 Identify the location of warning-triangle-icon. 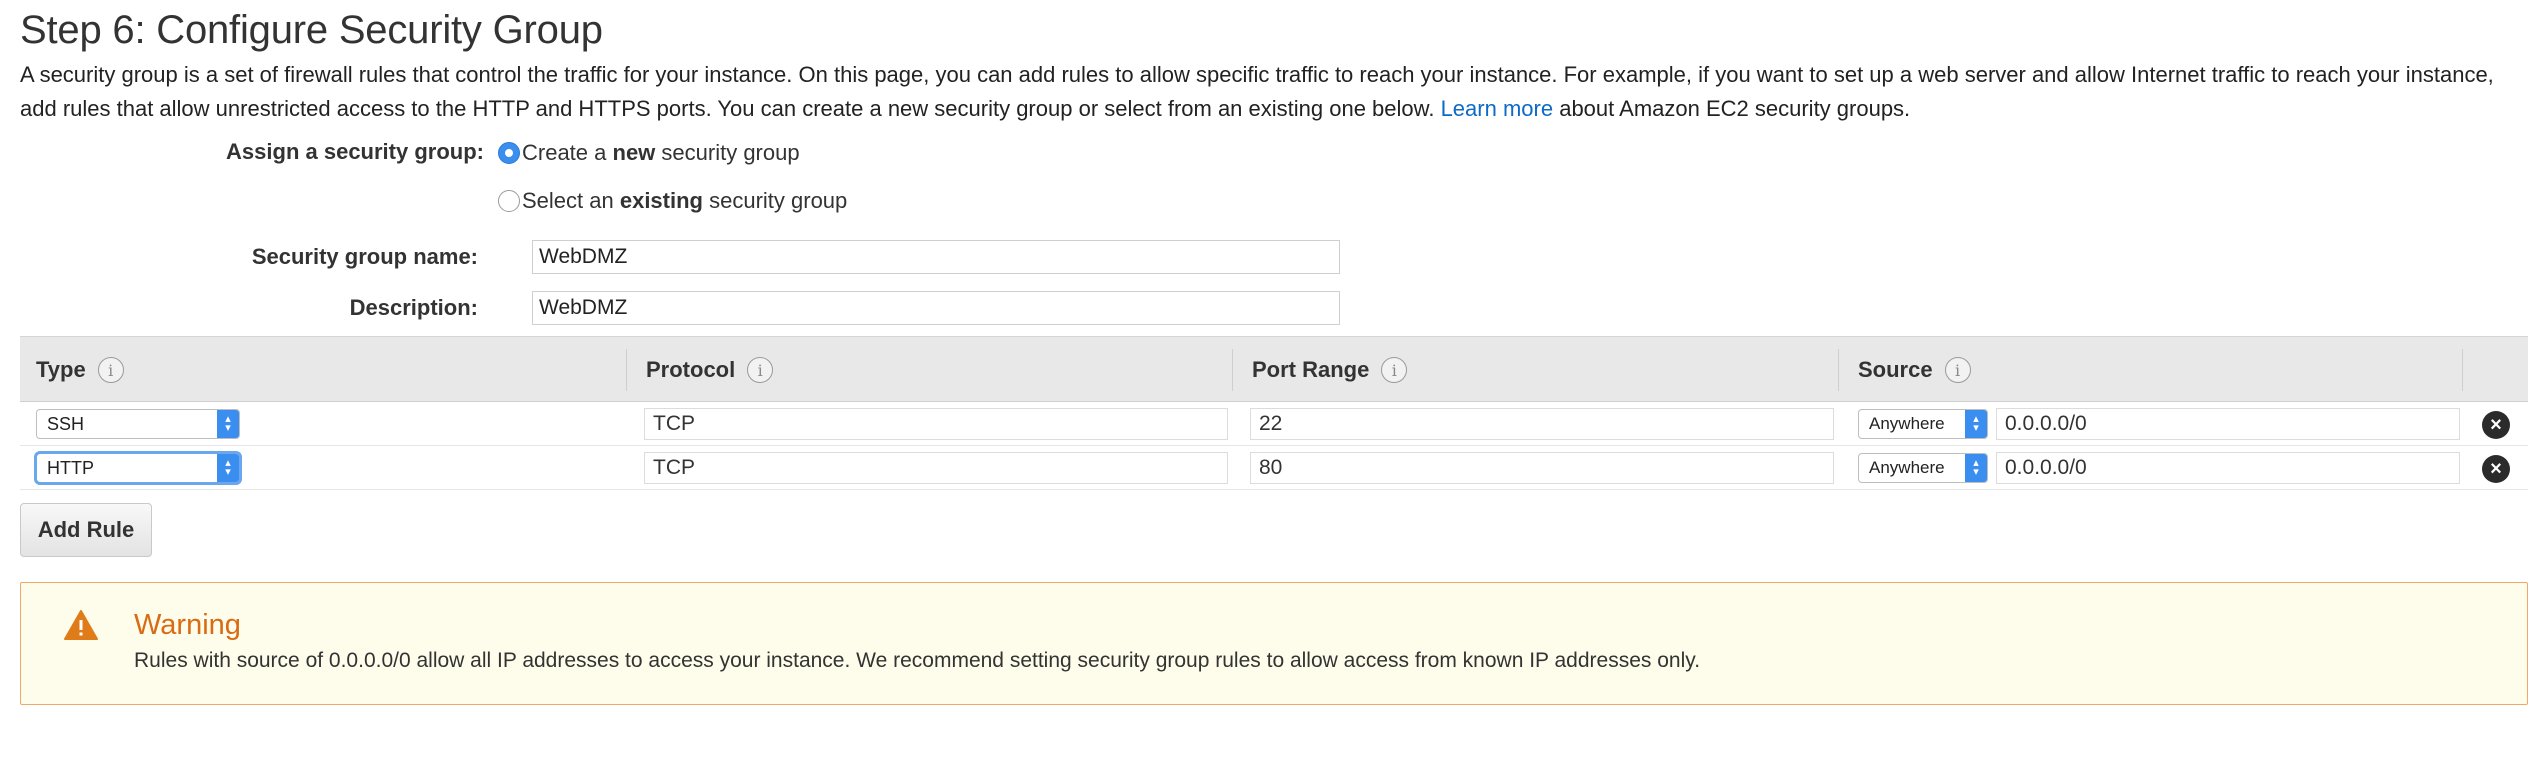
(81, 625).